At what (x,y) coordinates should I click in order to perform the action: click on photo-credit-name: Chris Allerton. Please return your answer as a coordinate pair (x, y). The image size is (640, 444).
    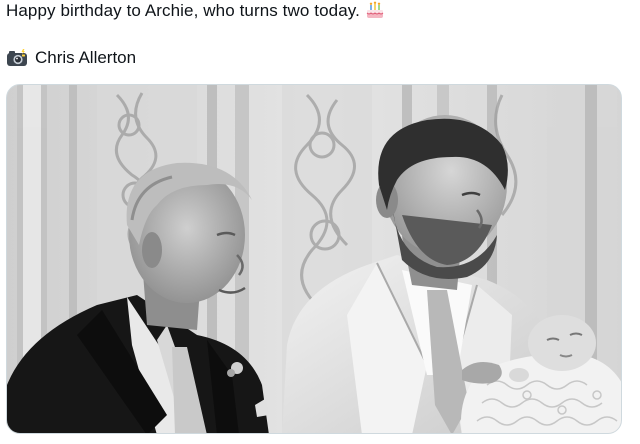
    Looking at the image, I should click on (86, 57).